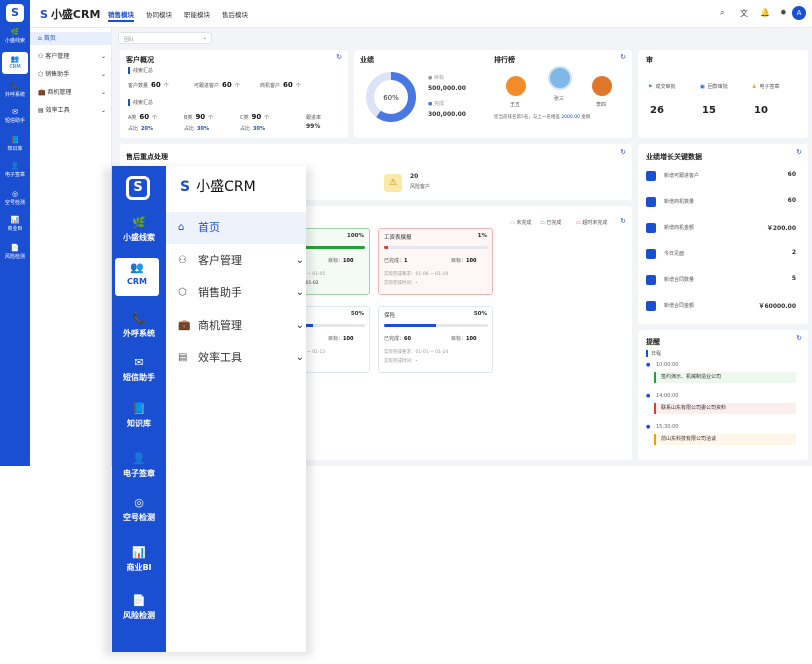 This screenshot has height=664, width=812. I want to click on task-required: 实际完成要求：01-01 ~ 01-24, so click(416, 352).